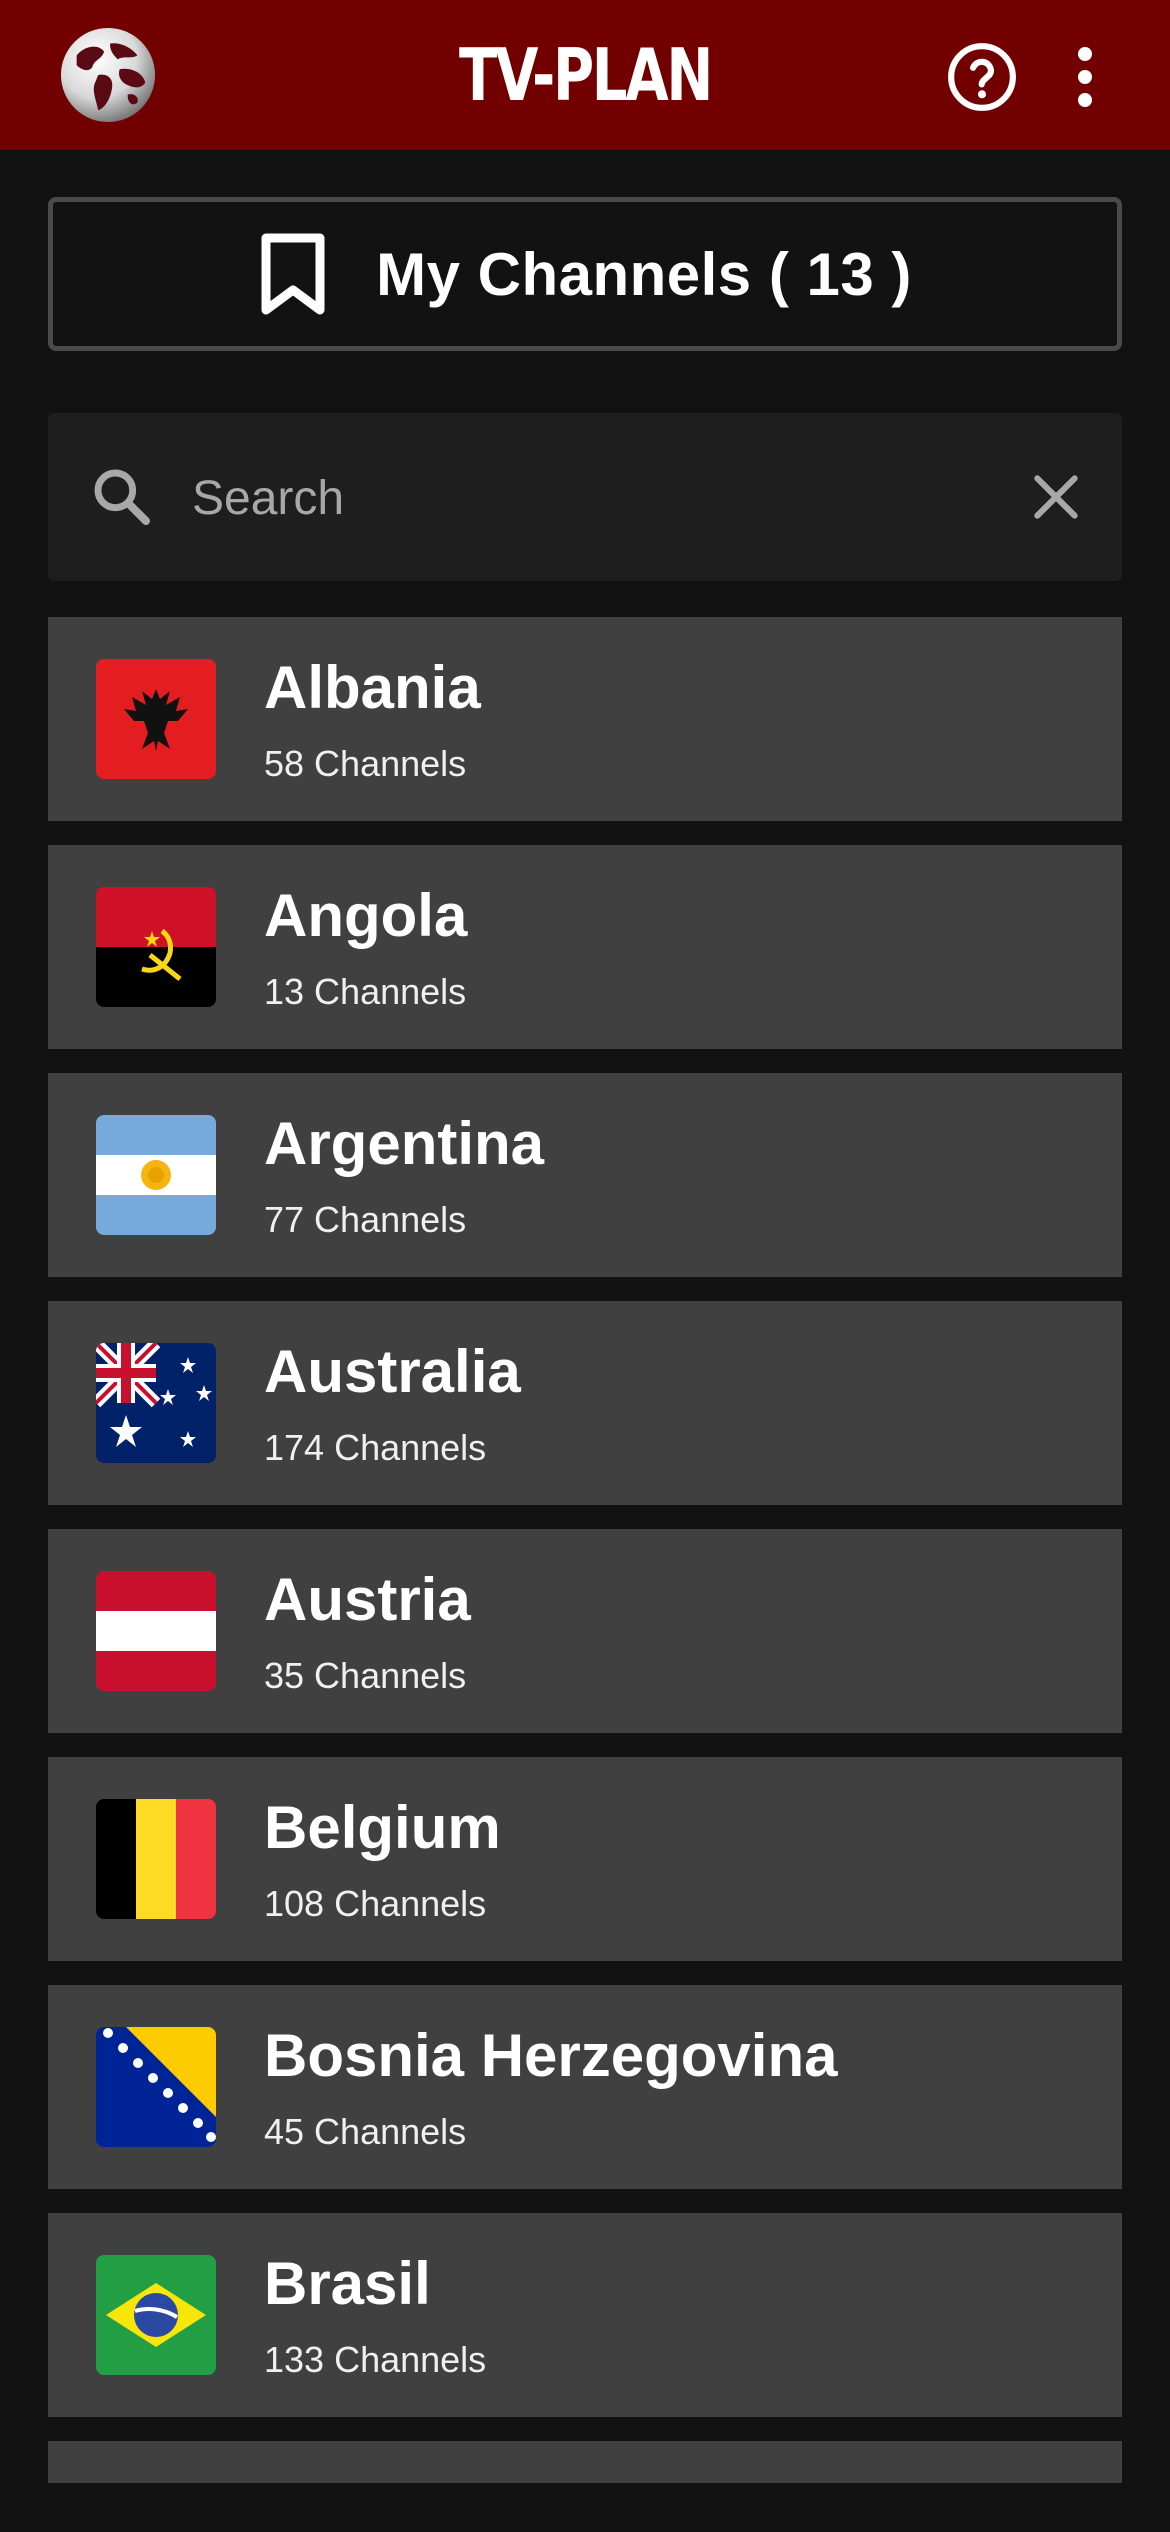 The width and height of the screenshot is (1170, 2532). Describe the element at coordinates (585, 1859) in the screenshot. I see `list-item: Belgium 108 Channels` at that location.